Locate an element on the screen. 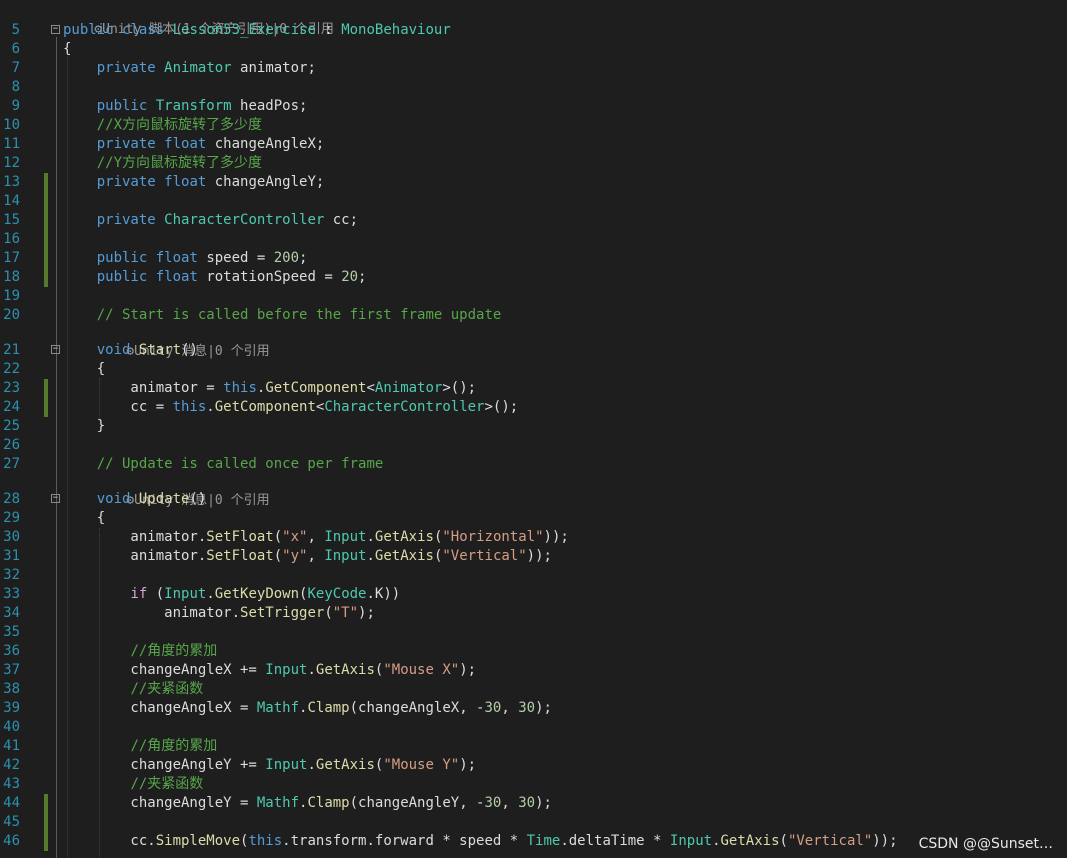 This screenshot has height=858, width=1067. code-token: (changeAngleY, - is located at coordinates (417, 803).